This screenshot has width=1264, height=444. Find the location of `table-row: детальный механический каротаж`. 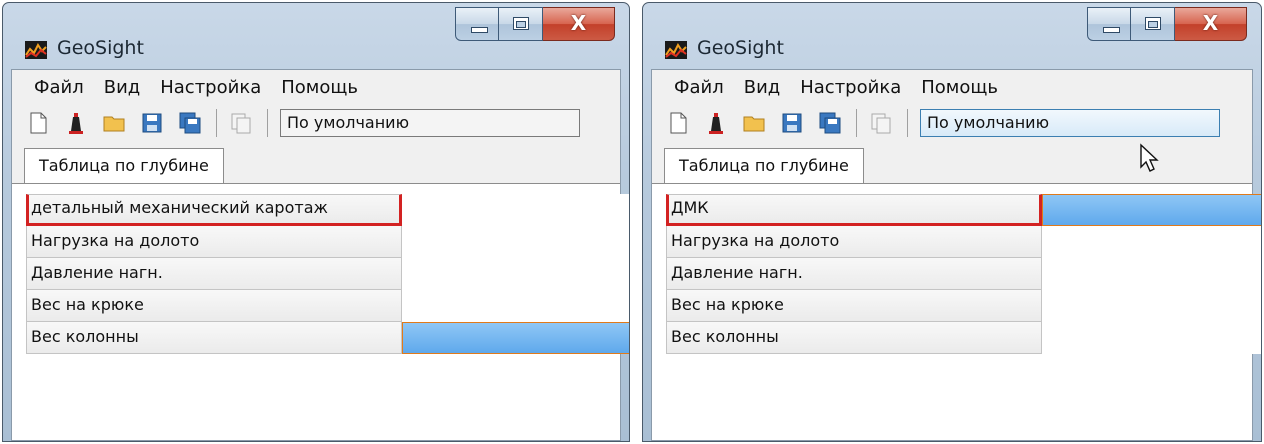

table-row: детальный механический каротаж is located at coordinates (327, 210).